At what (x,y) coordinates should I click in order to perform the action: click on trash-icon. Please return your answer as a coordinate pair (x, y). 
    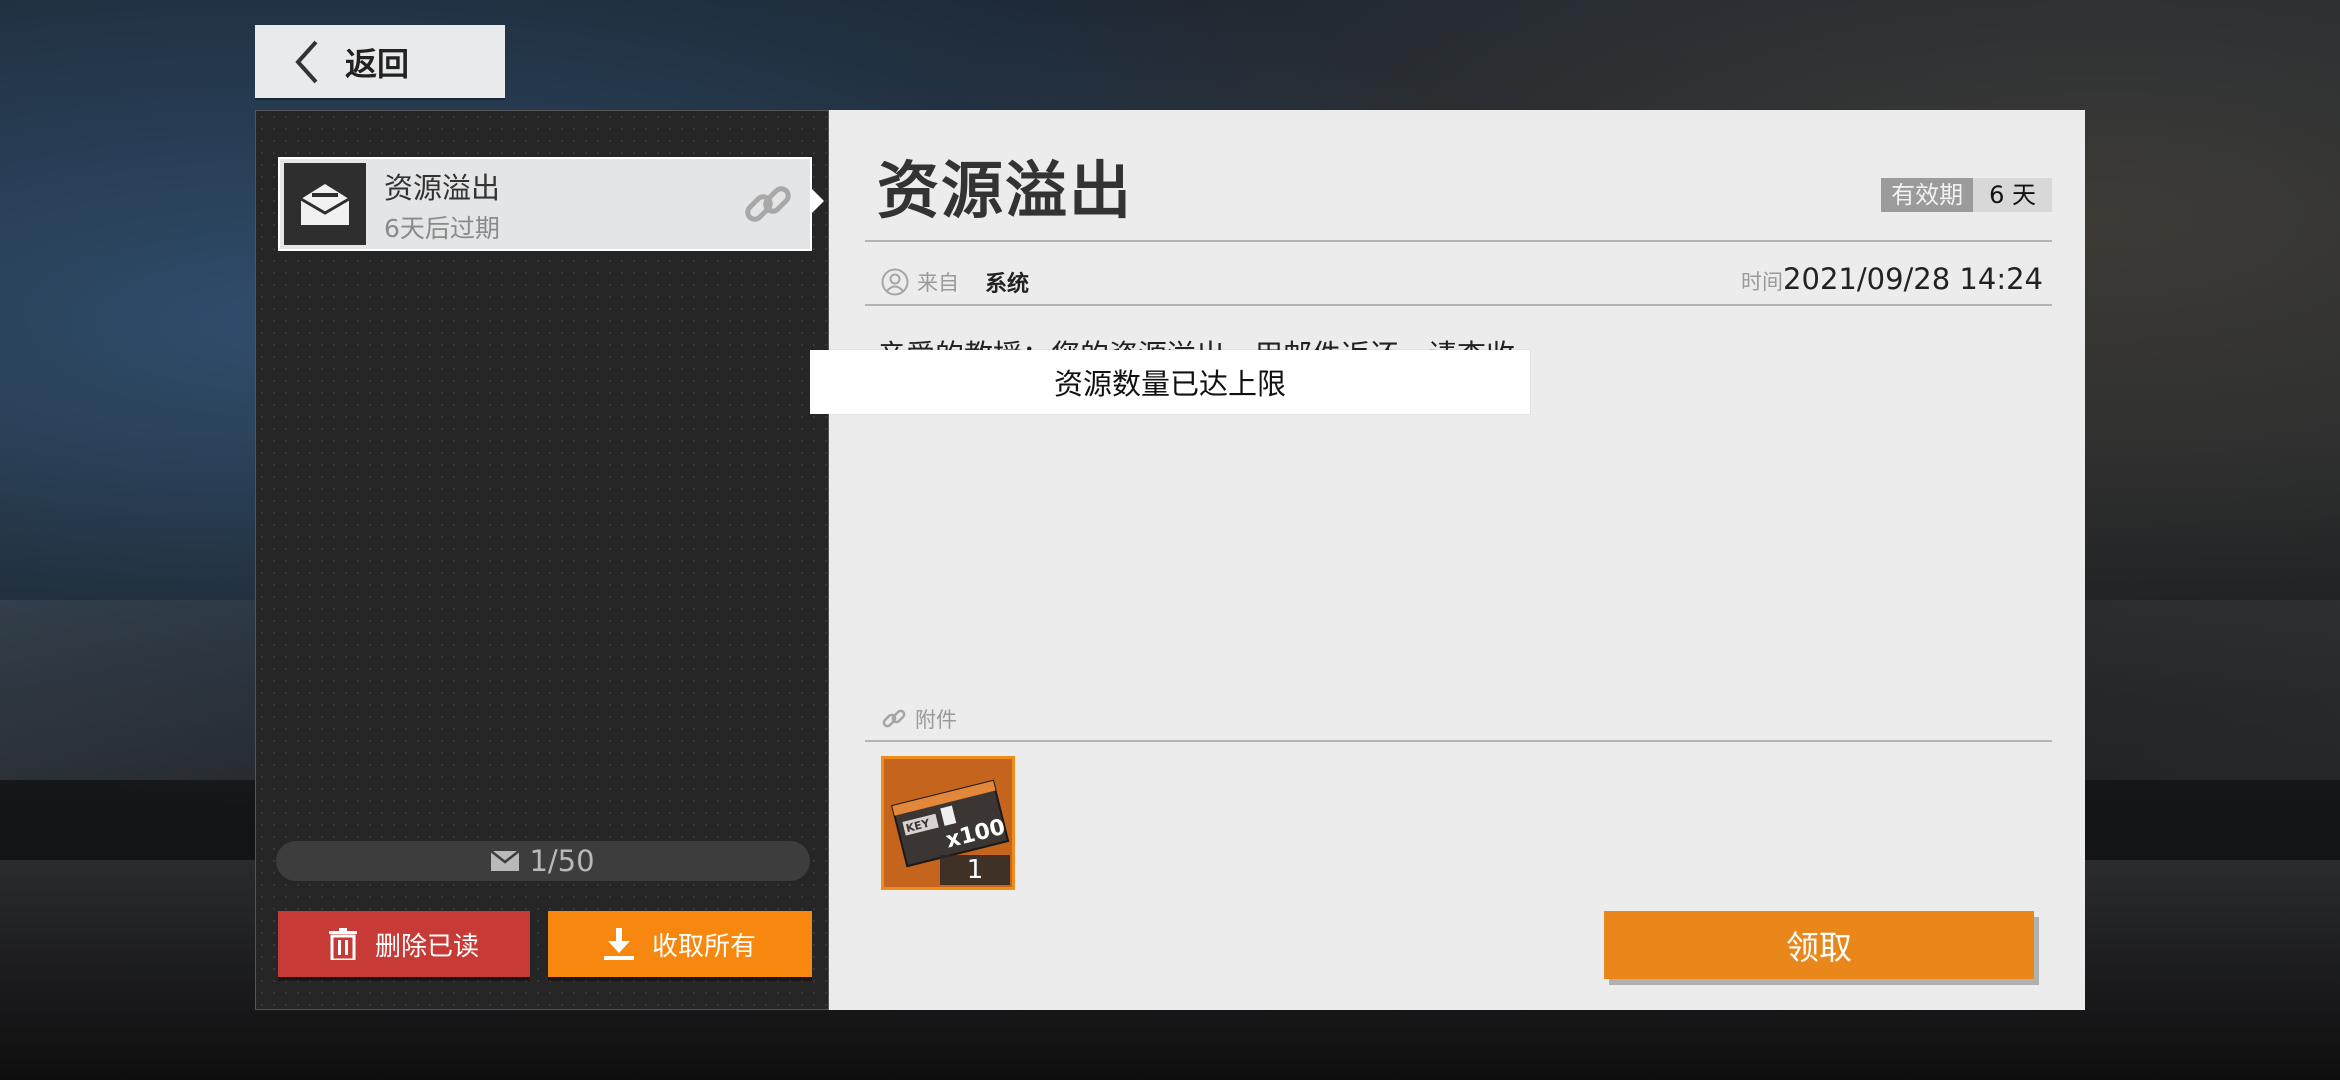
    Looking at the image, I should click on (342, 944).